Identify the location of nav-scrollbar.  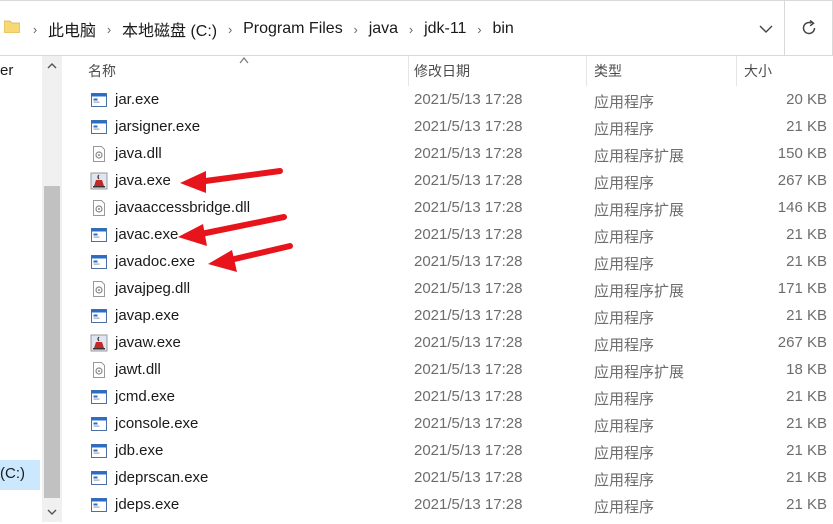
(52, 289).